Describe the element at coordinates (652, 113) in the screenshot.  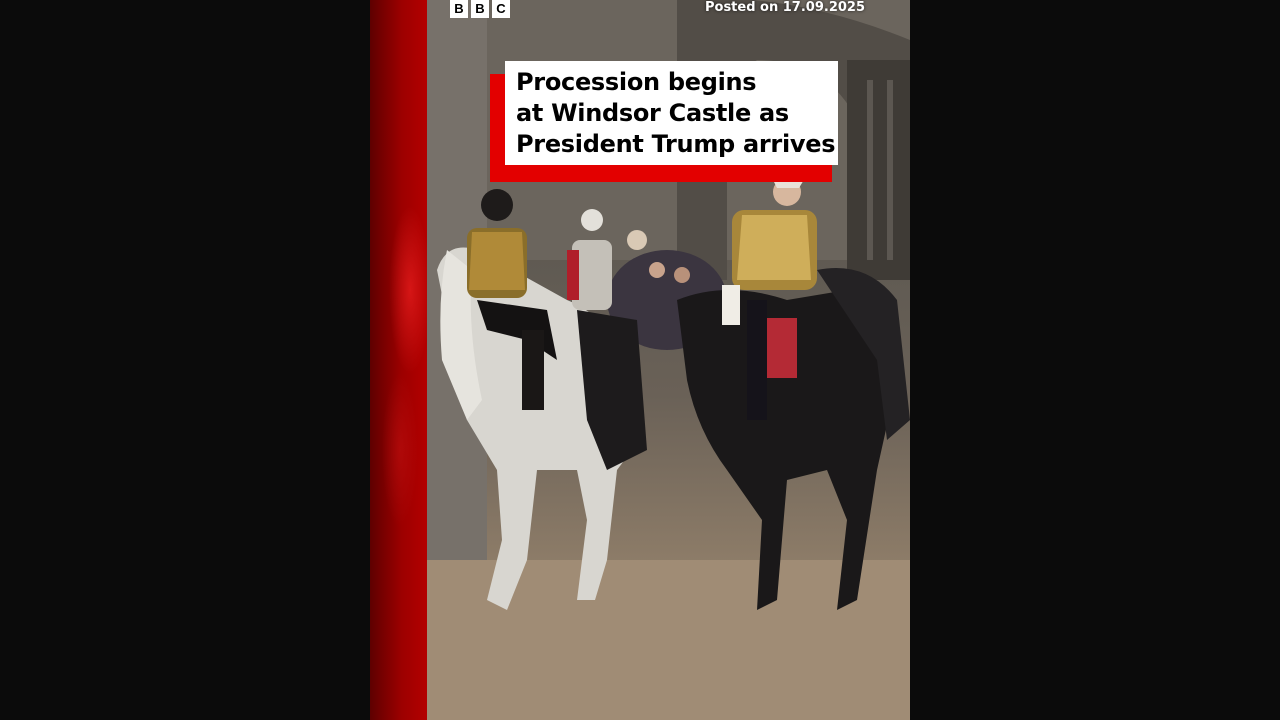
I see `headline-line: at Windsor Castle as` at that location.